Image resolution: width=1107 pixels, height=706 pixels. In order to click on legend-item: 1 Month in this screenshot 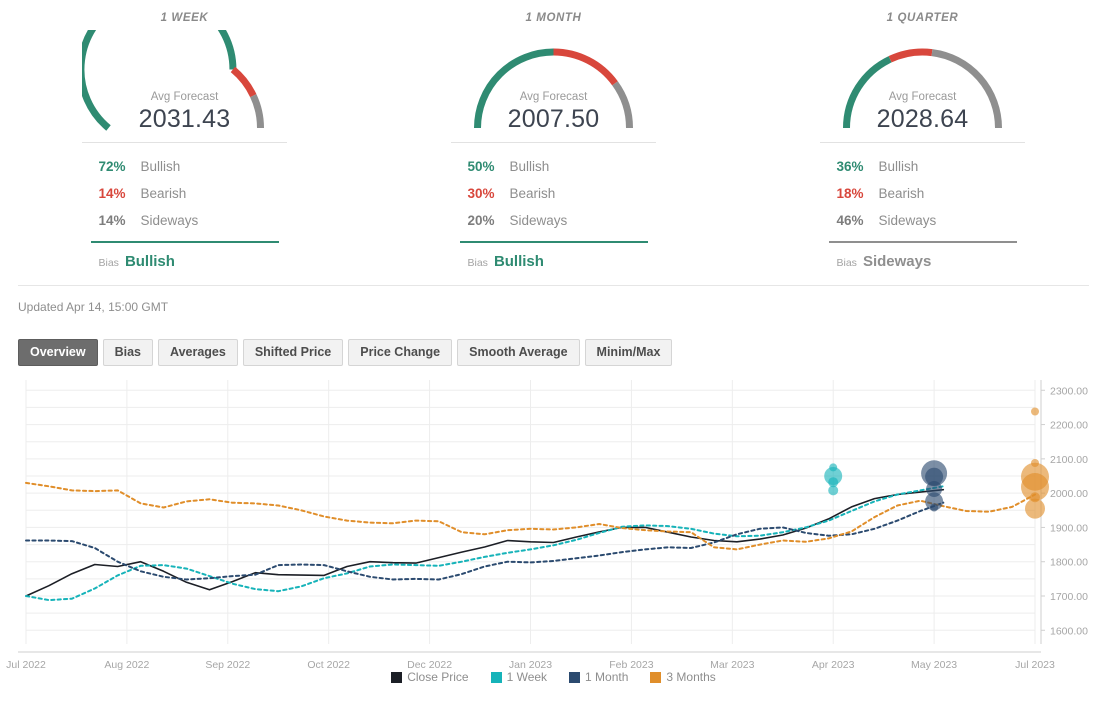, I will do `click(598, 677)`.